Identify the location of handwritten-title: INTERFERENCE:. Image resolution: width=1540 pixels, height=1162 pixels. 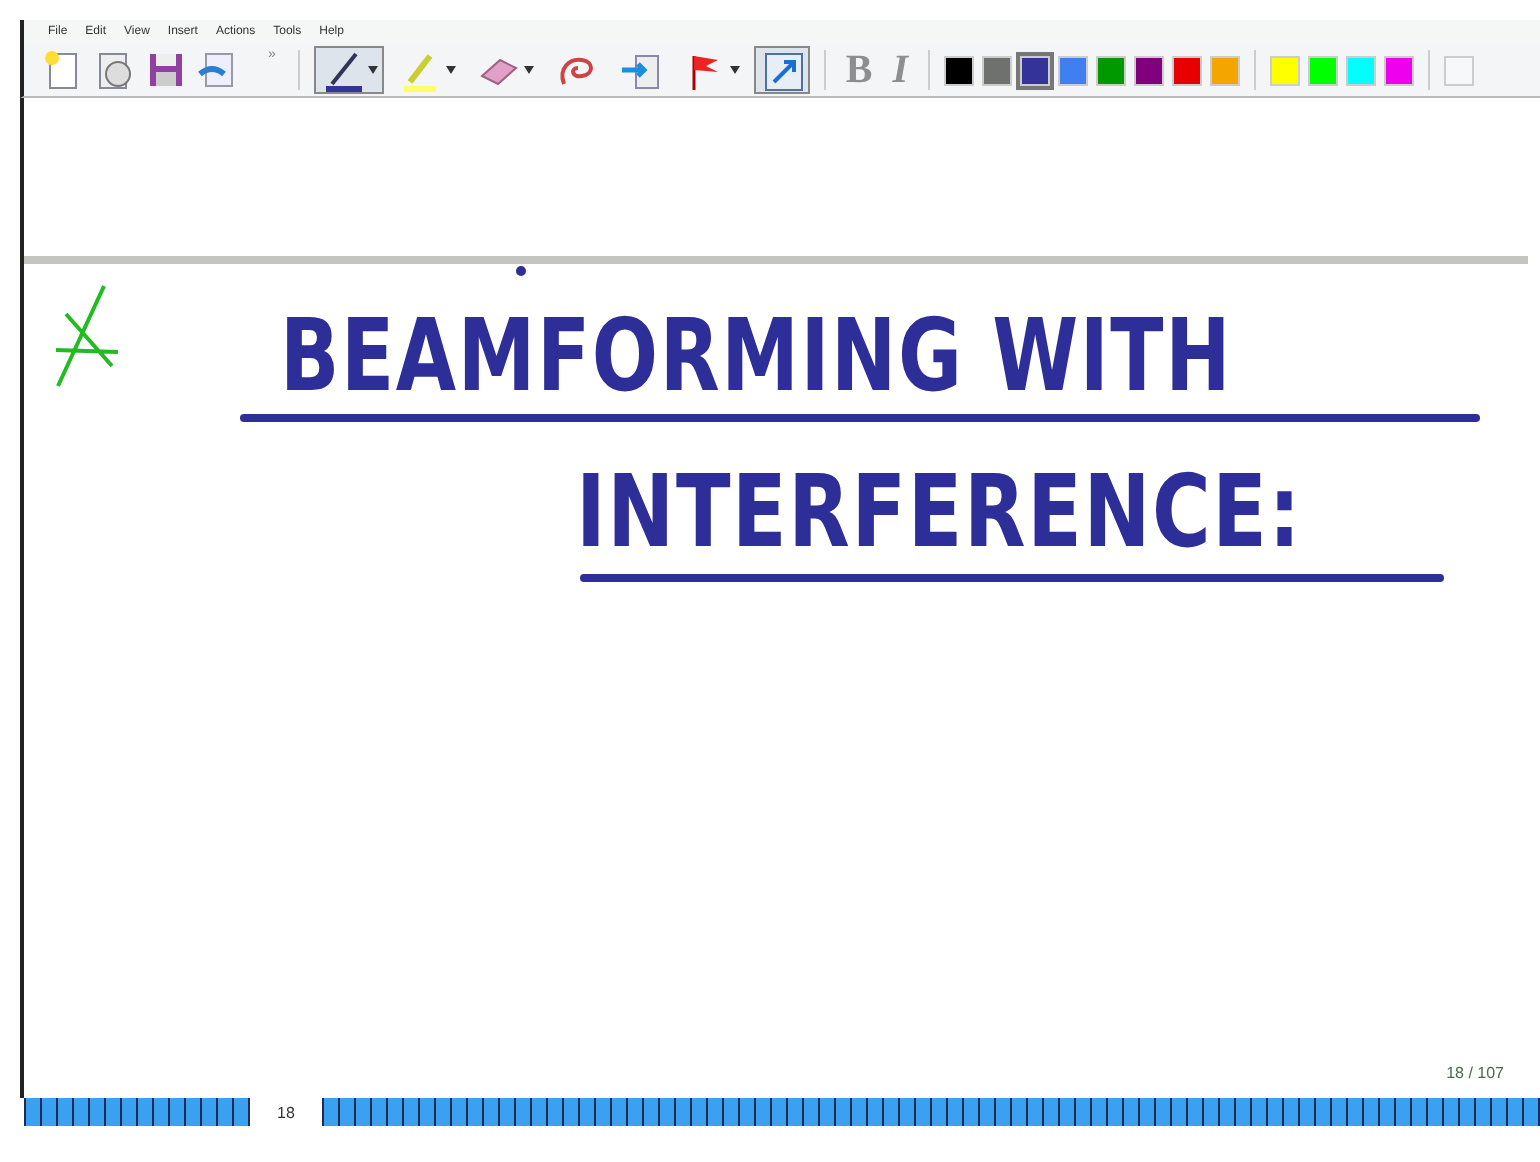
(939, 512).